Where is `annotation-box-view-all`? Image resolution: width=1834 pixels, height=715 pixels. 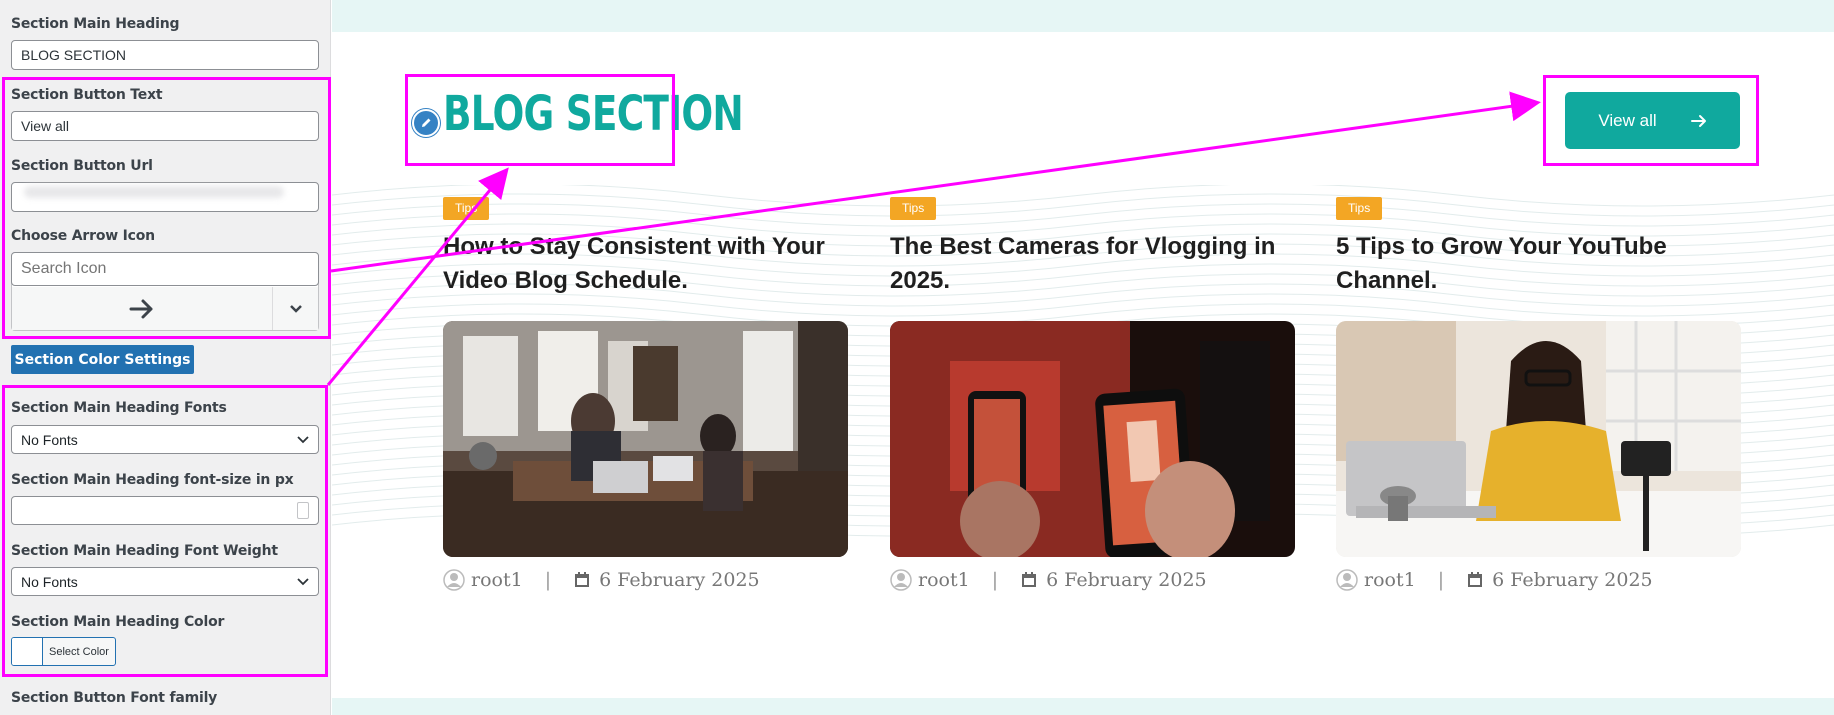 annotation-box-view-all is located at coordinates (1651, 120).